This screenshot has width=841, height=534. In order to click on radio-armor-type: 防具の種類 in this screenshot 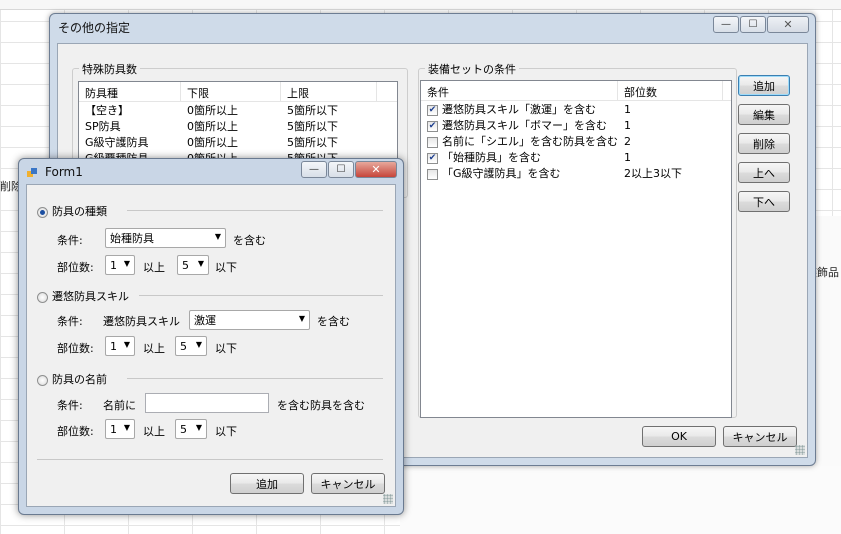, I will do `click(72, 211)`.